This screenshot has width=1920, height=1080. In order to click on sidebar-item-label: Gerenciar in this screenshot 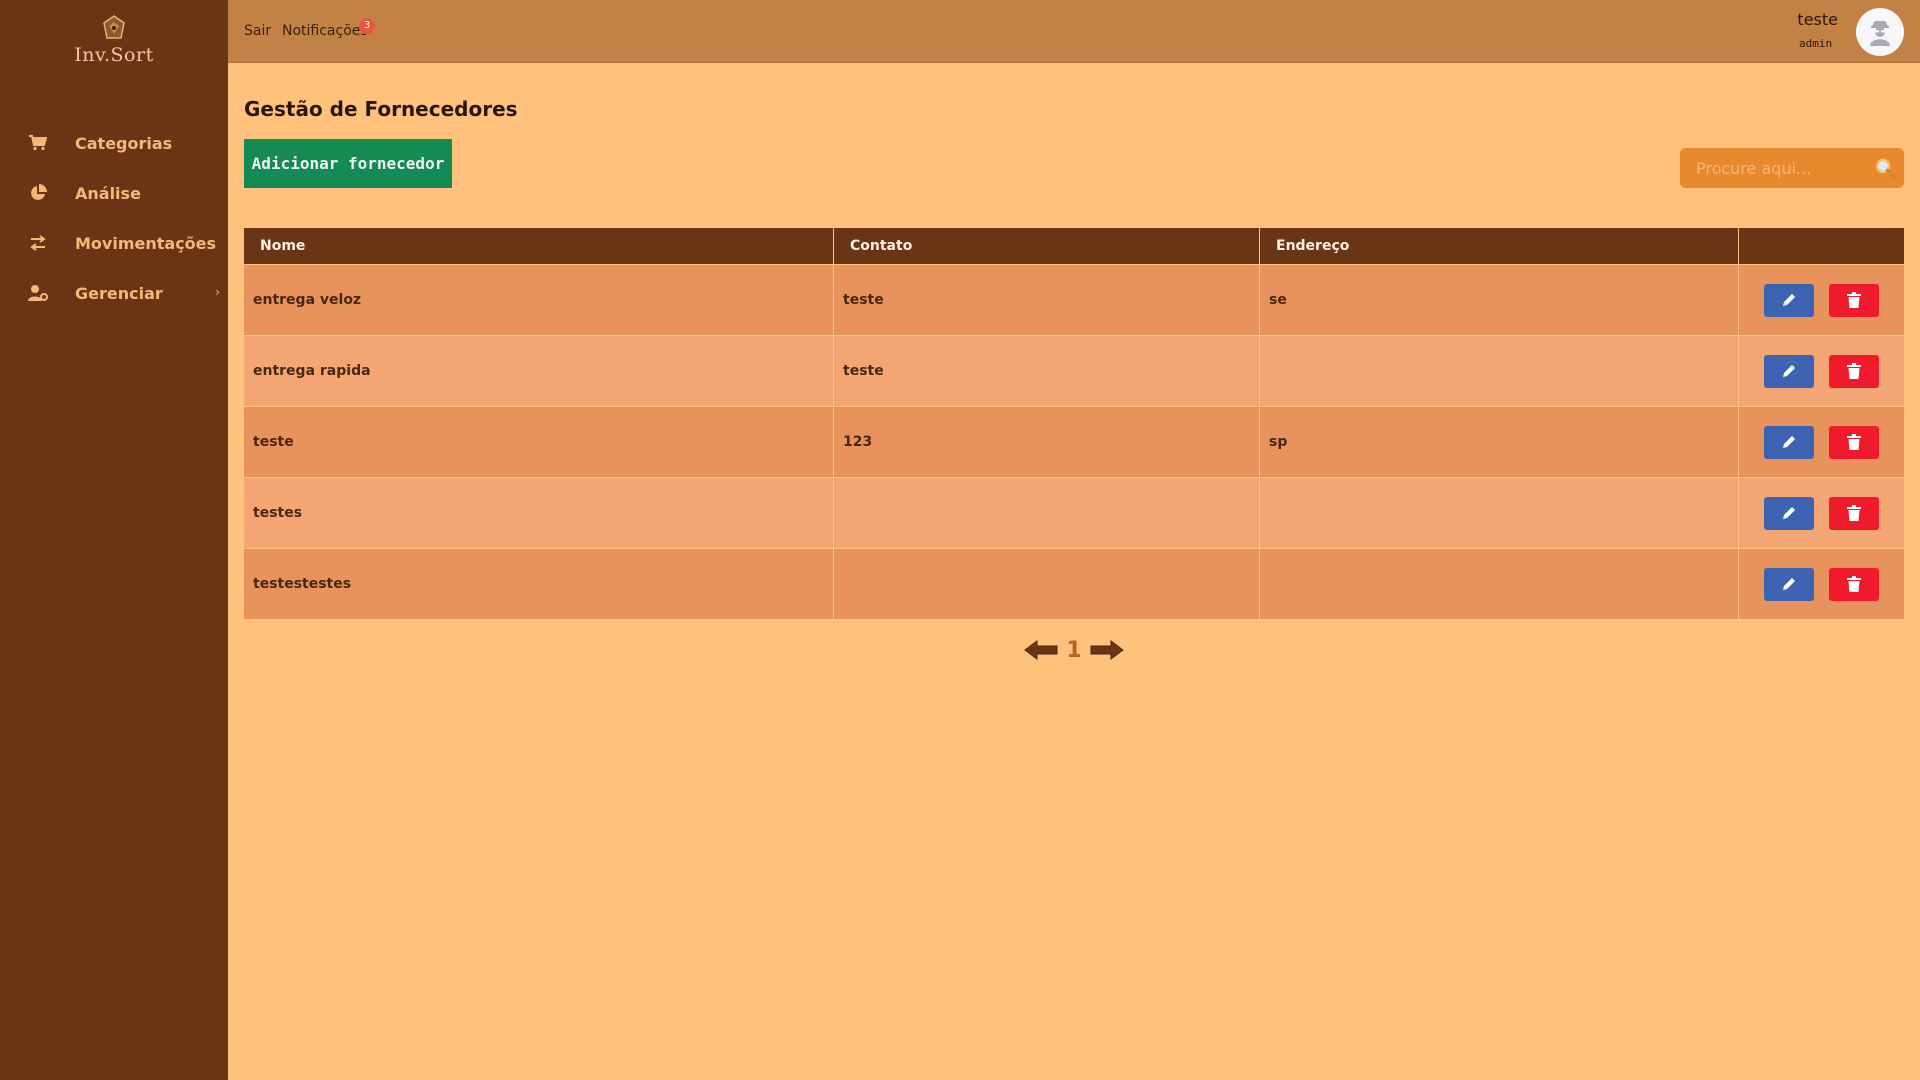, I will do `click(119, 293)`.